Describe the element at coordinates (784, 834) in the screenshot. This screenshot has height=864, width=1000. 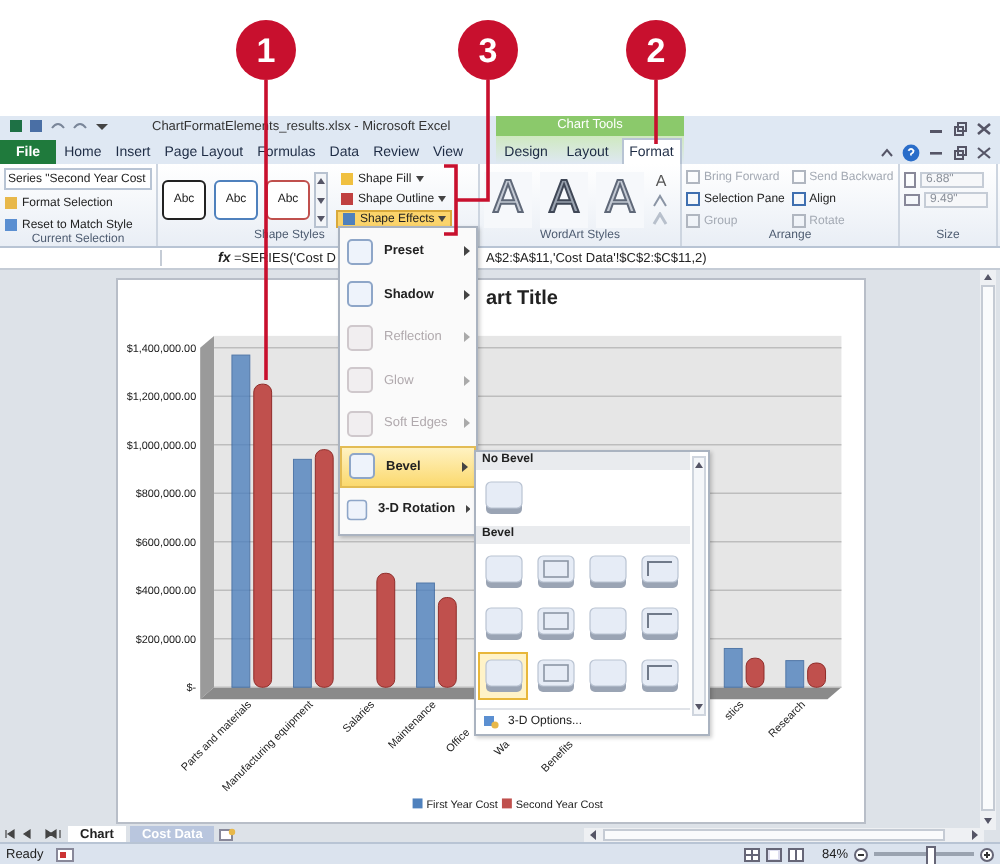
I see `horizontal-scrollbar` at that location.